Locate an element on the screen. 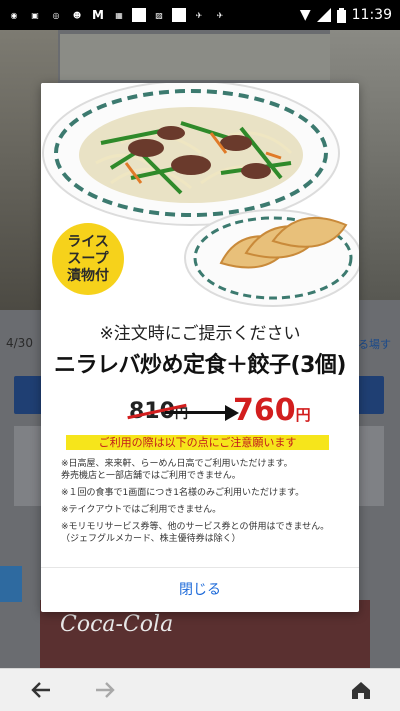 The image size is (400, 711). status-bar: ◉ ▣ ◎ ☻ M ▦ ▨ ✈ ✈ ▼ 11:39 is located at coordinates (200, 15).